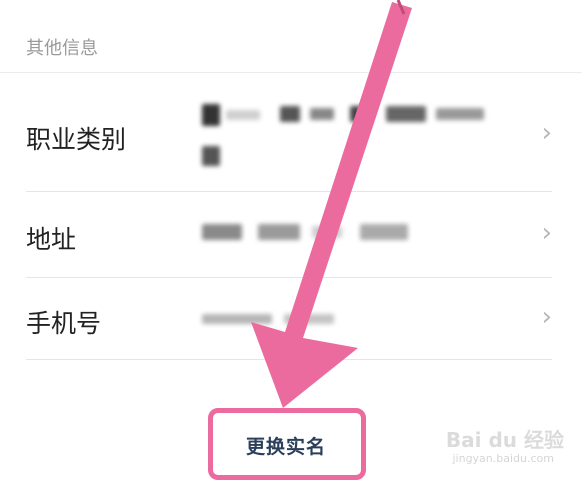 The width and height of the screenshot is (582, 480). I want to click on row-label: 地址, so click(51, 239).